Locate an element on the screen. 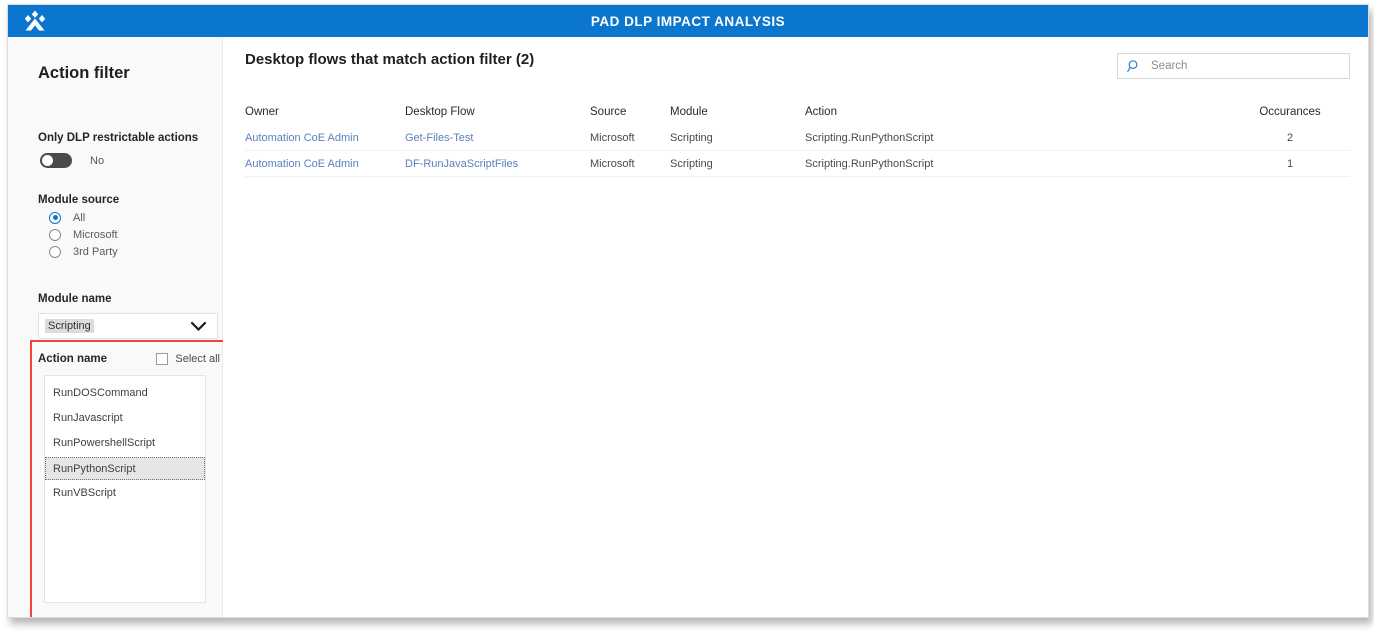 Image resolution: width=1374 pixels, height=633 pixels. radio-option-all: All is located at coordinates (83, 217).